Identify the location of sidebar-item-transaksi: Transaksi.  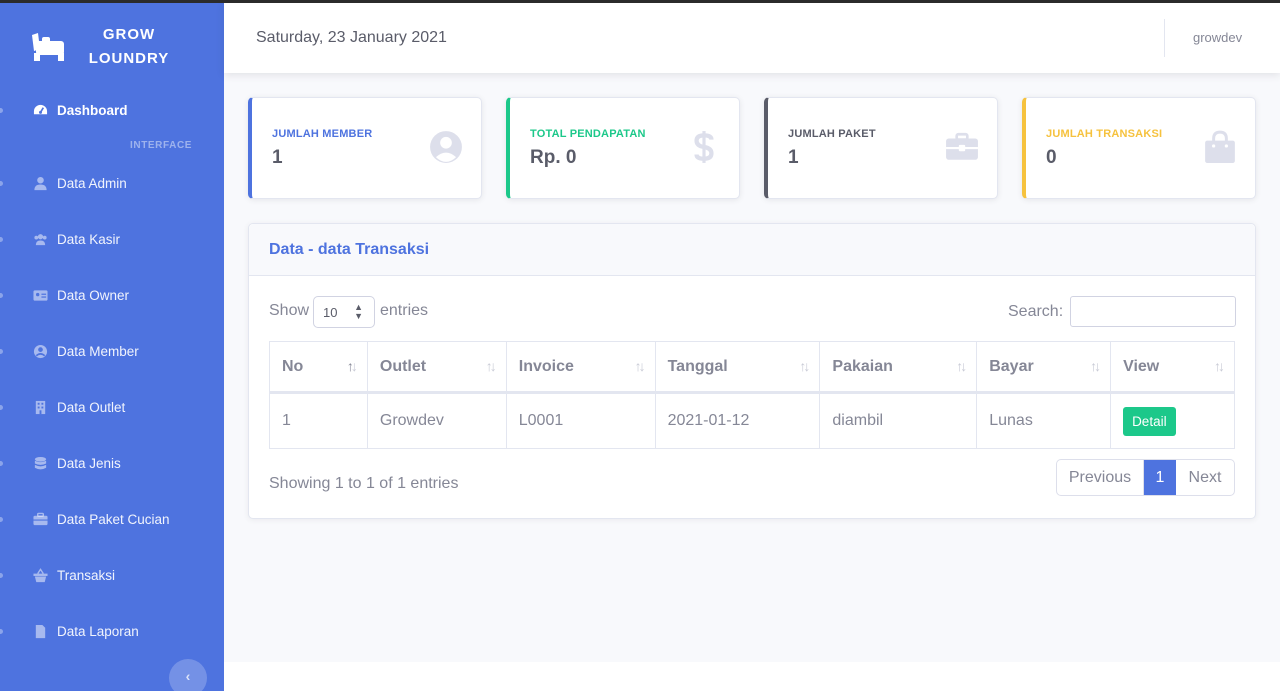
(112, 576).